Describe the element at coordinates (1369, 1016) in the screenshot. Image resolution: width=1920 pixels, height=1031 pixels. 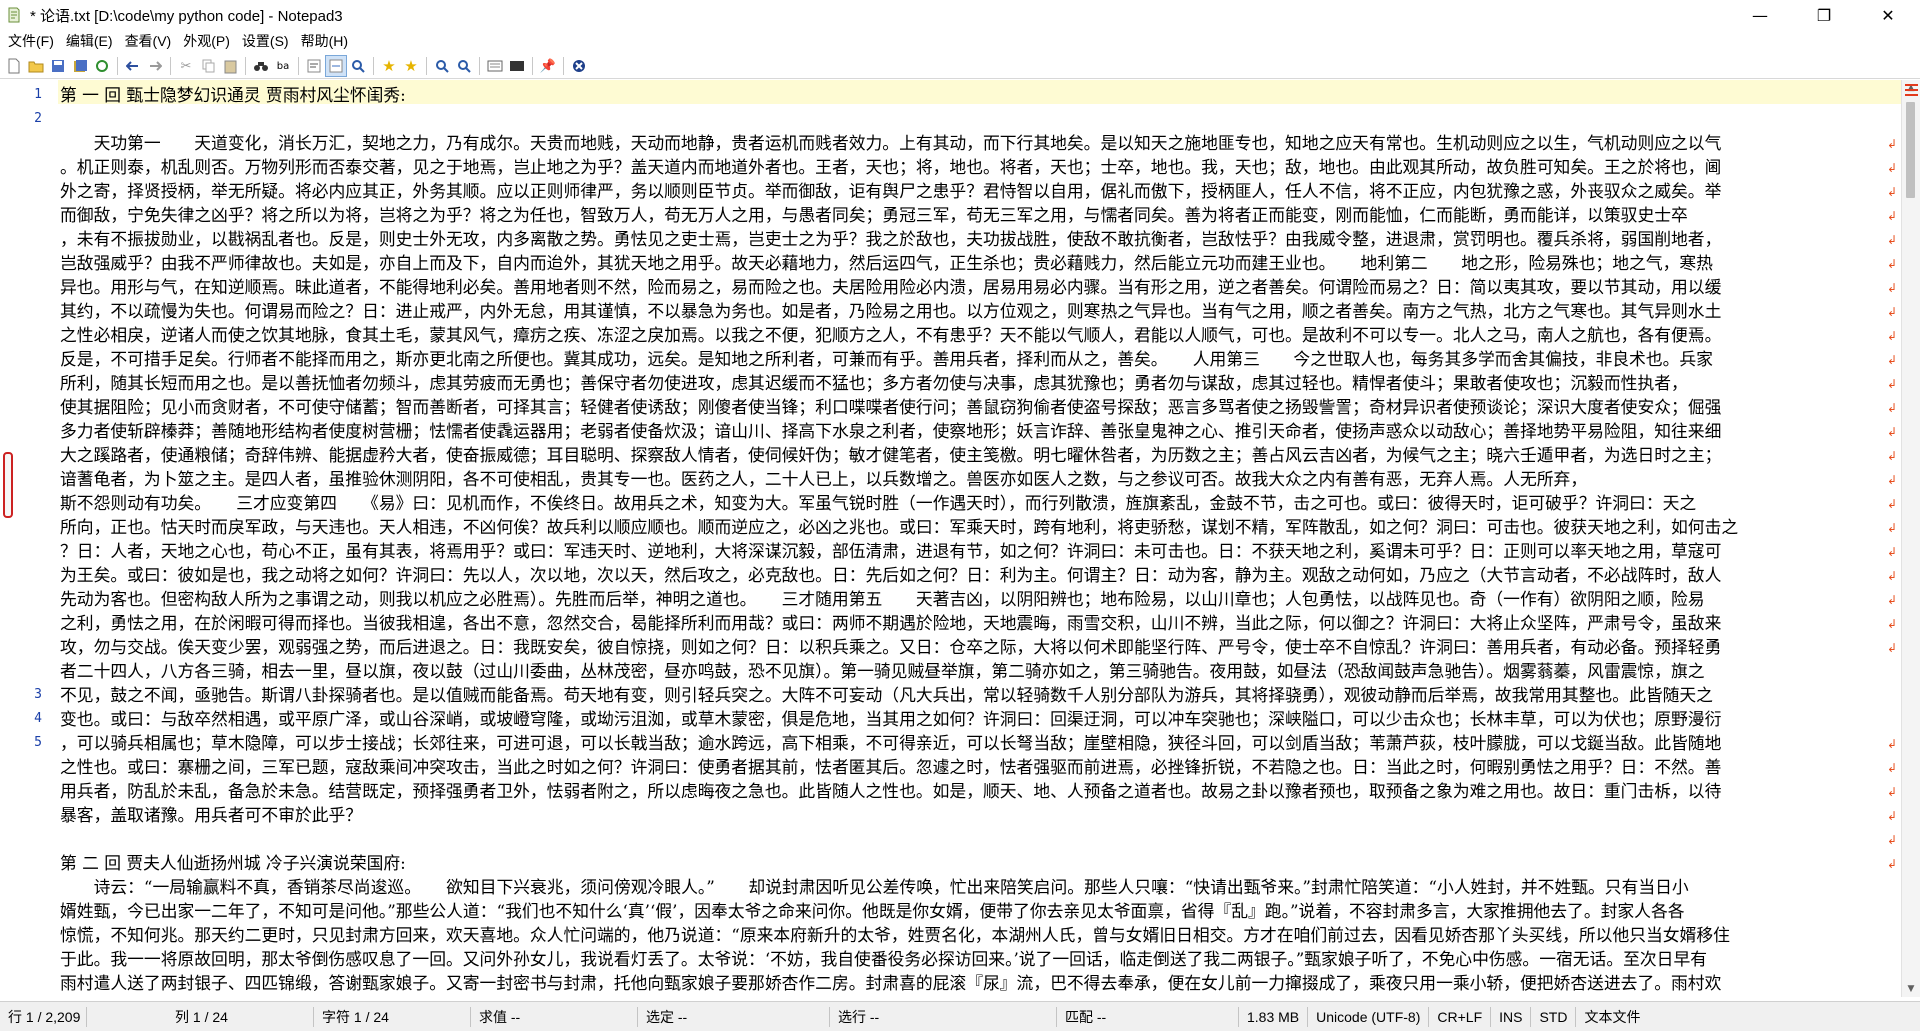
I see `status-encoding: Unicode (UTF-8)` at that location.